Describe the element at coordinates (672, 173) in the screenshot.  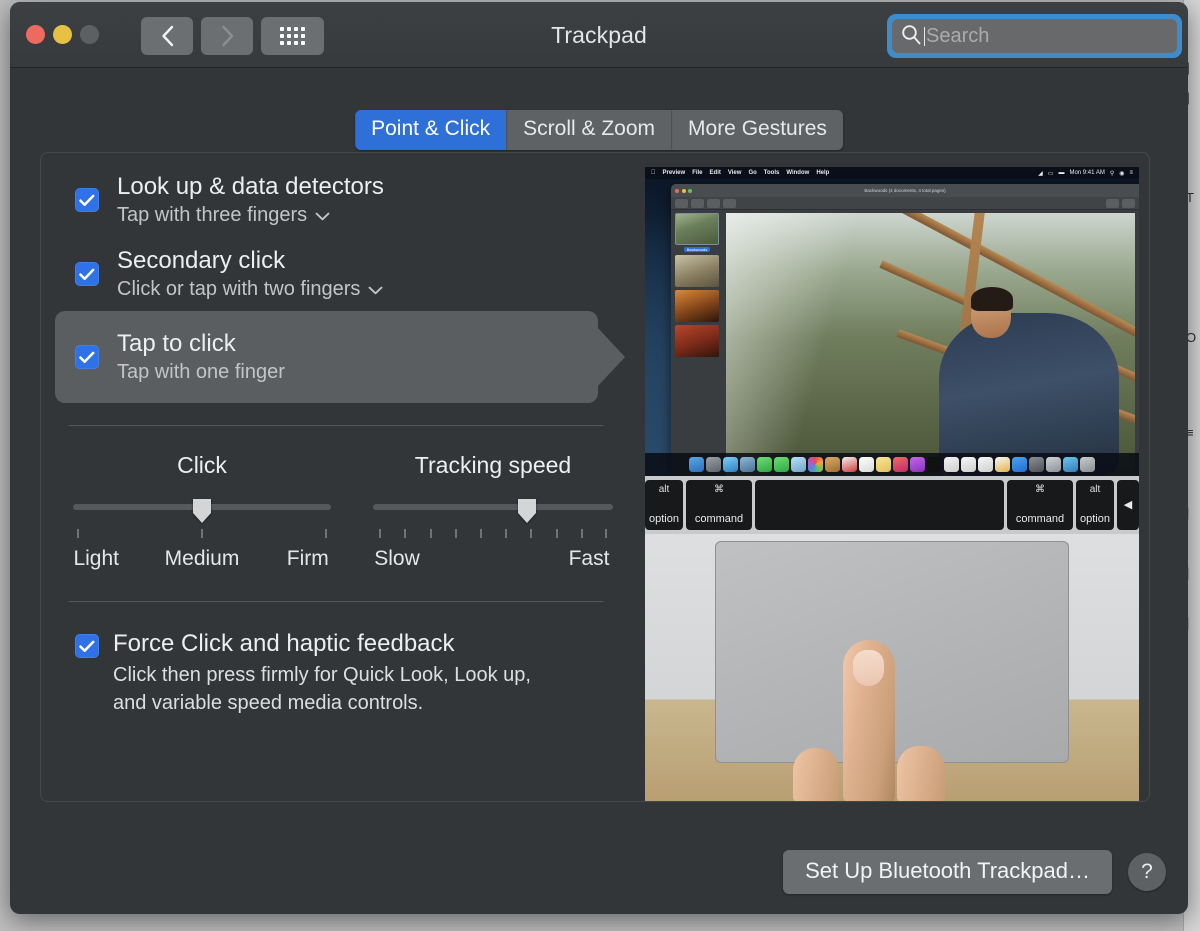
I see `menu-preview: Preview` at that location.